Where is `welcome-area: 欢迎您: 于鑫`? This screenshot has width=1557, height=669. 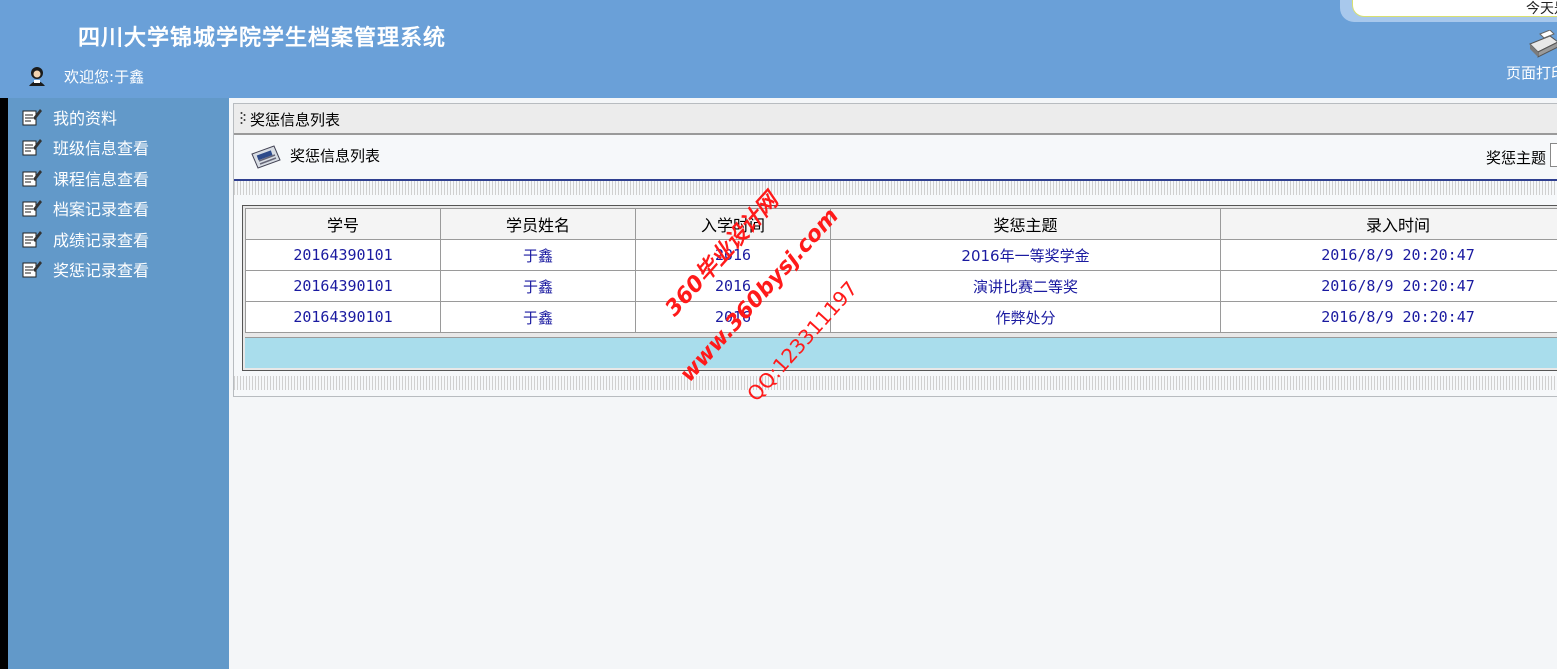
welcome-area: 欢迎您: 于鑫 is located at coordinates (85, 76).